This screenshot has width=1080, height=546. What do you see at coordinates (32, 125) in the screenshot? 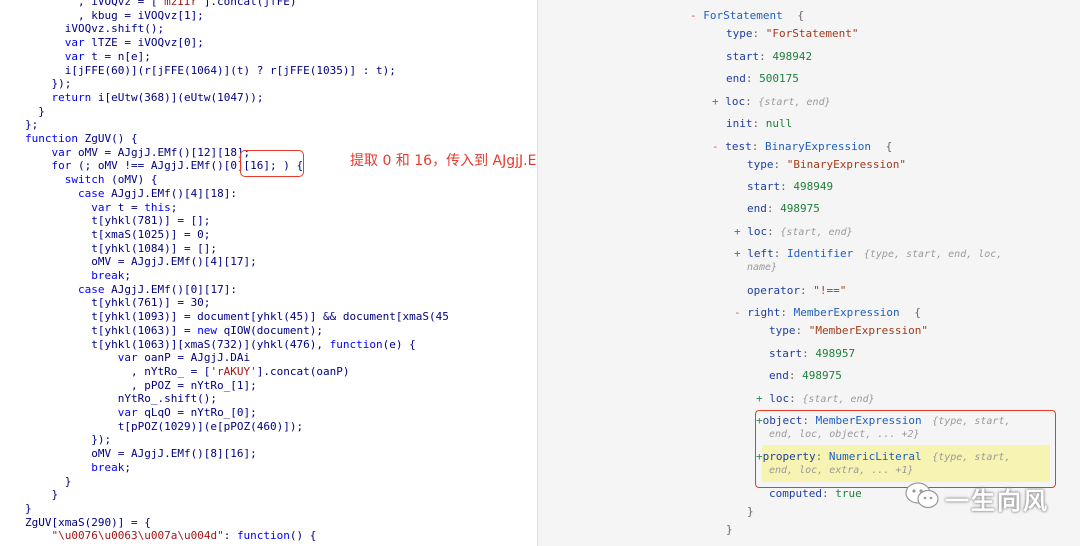
I see `code-line: };` at bounding box center [32, 125].